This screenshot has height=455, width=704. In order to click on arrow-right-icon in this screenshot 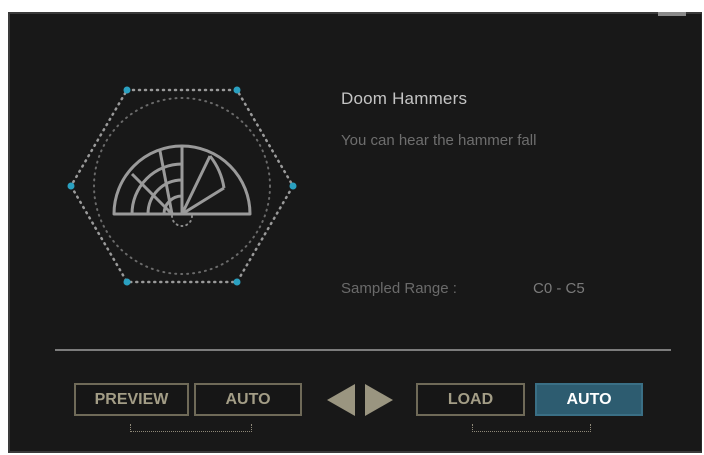, I will do `click(379, 400)`.